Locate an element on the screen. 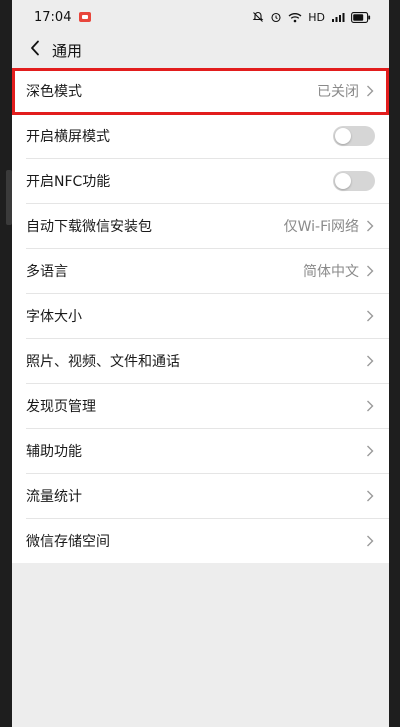 The image size is (400, 727). row-storage: 微信存储空间 is located at coordinates (200, 540).